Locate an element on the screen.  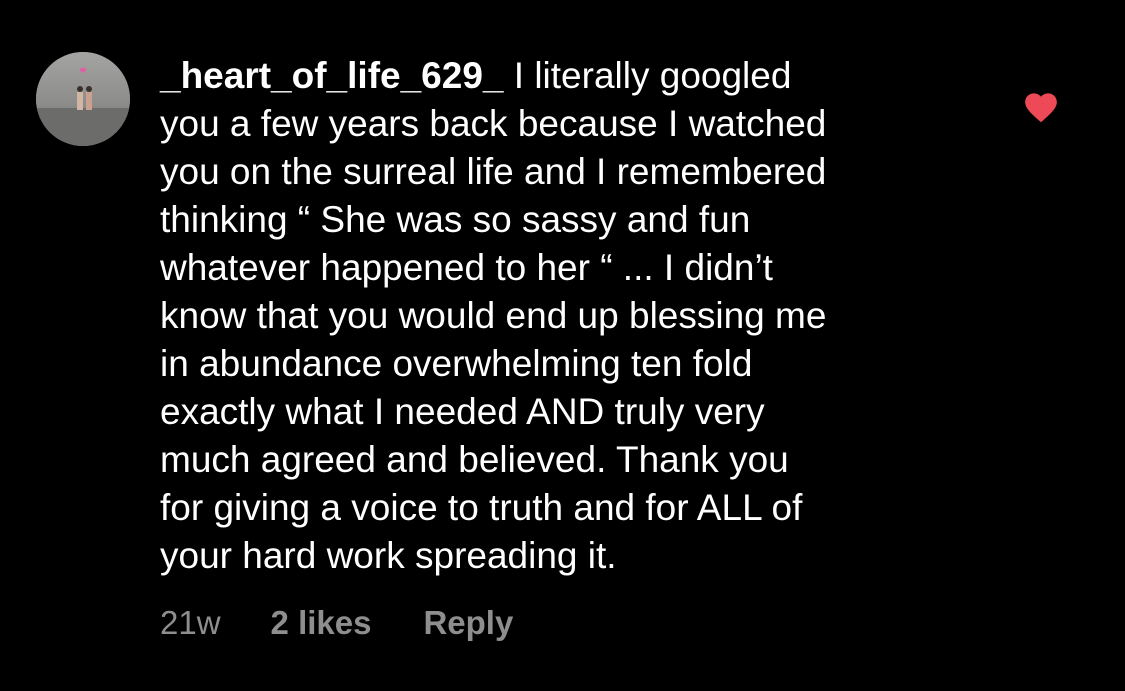
heart-icon-shape is located at coordinates (1041, 108).